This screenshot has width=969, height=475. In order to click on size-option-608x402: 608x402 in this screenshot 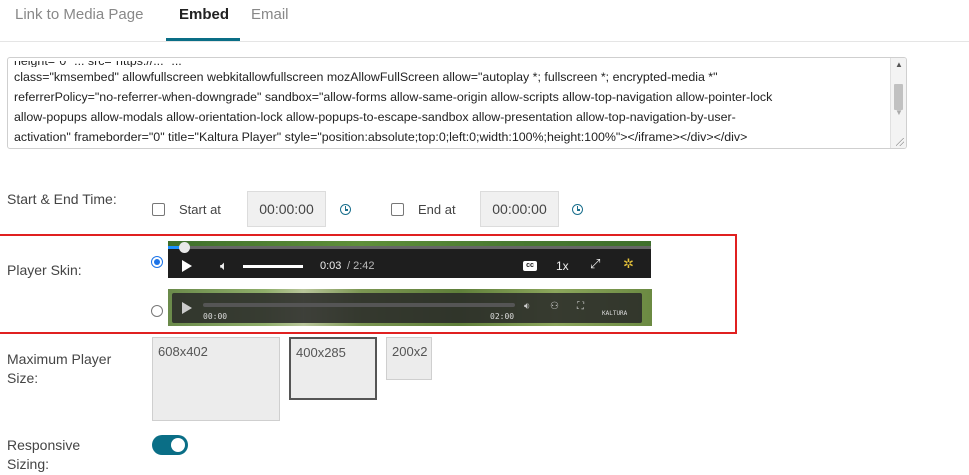, I will do `click(216, 379)`.